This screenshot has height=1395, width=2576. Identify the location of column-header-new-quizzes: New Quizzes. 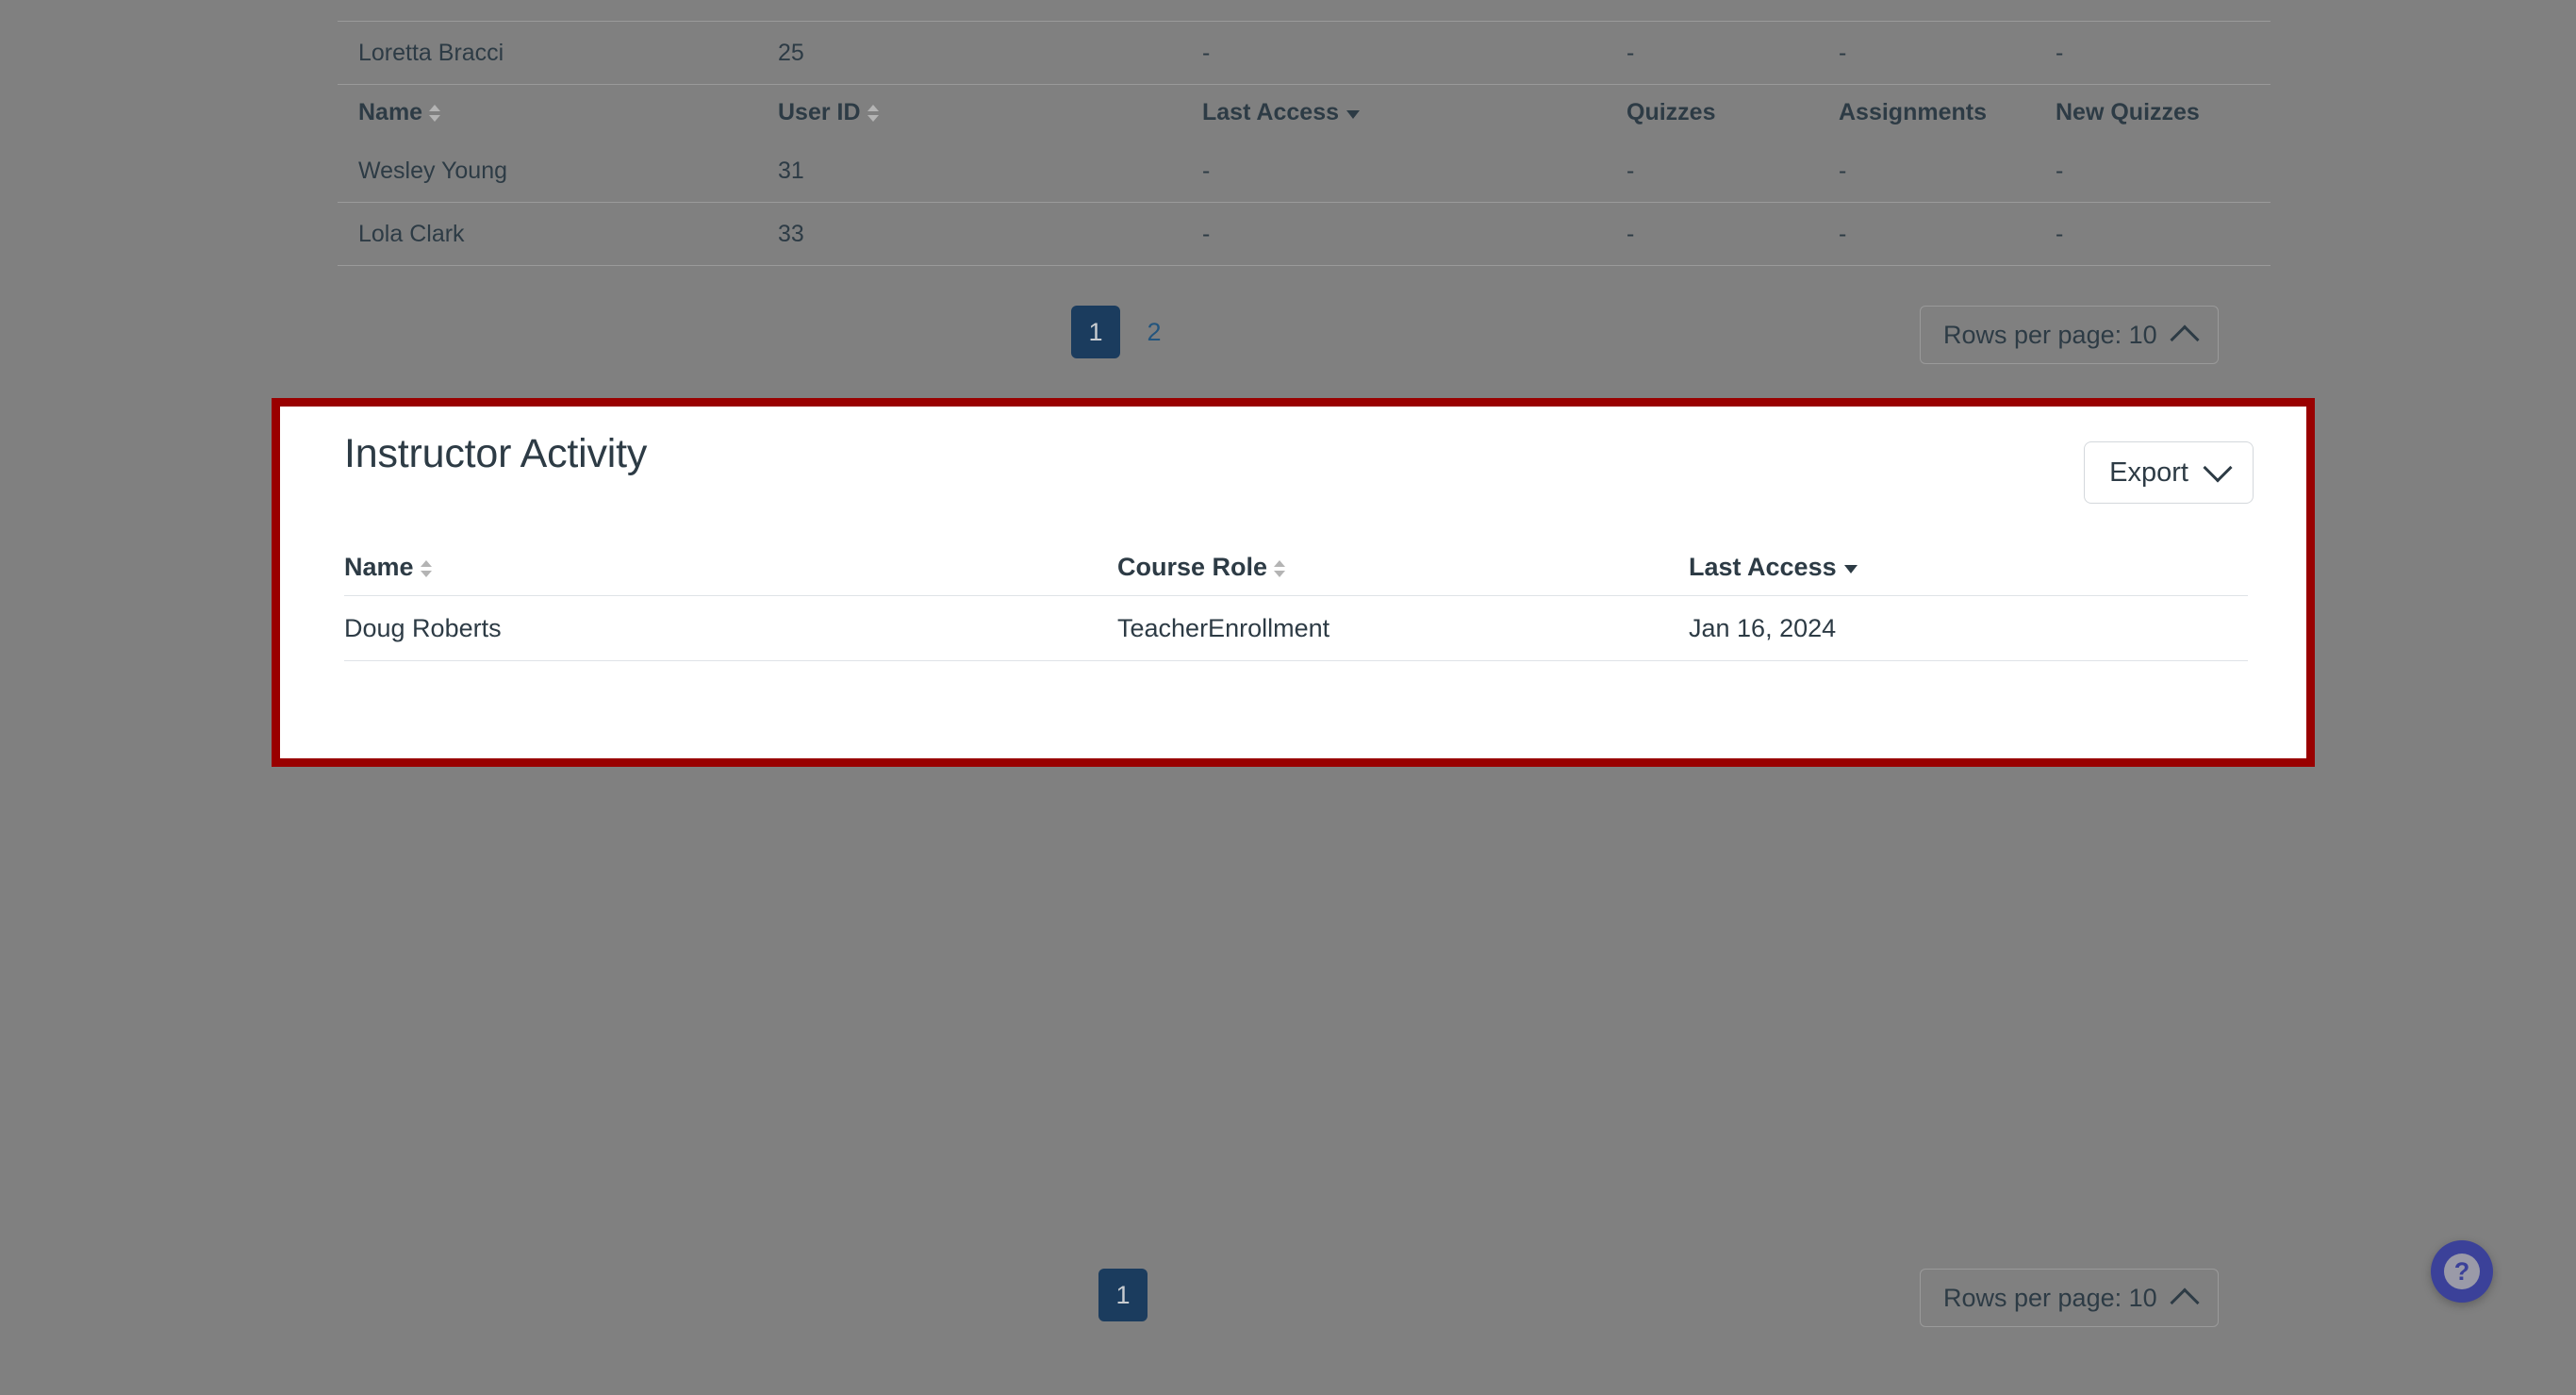
(2163, 113).